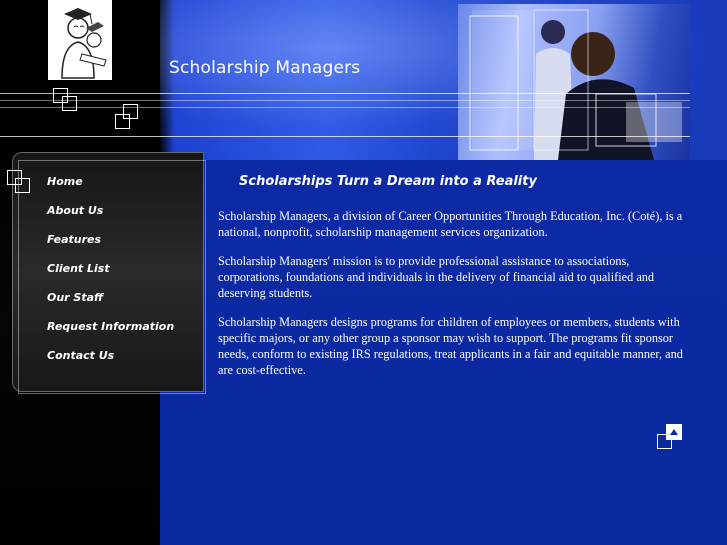 The width and height of the screenshot is (727, 545). Describe the element at coordinates (80, 355) in the screenshot. I see `nav-item-contact-us: Contact Us` at that location.